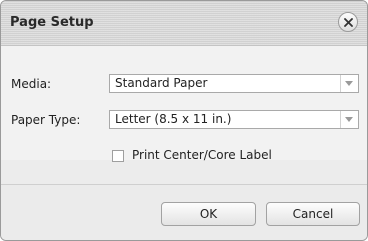 This screenshot has width=368, height=241. Describe the element at coordinates (31, 84) in the screenshot. I see `media-label: Media:` at that location.